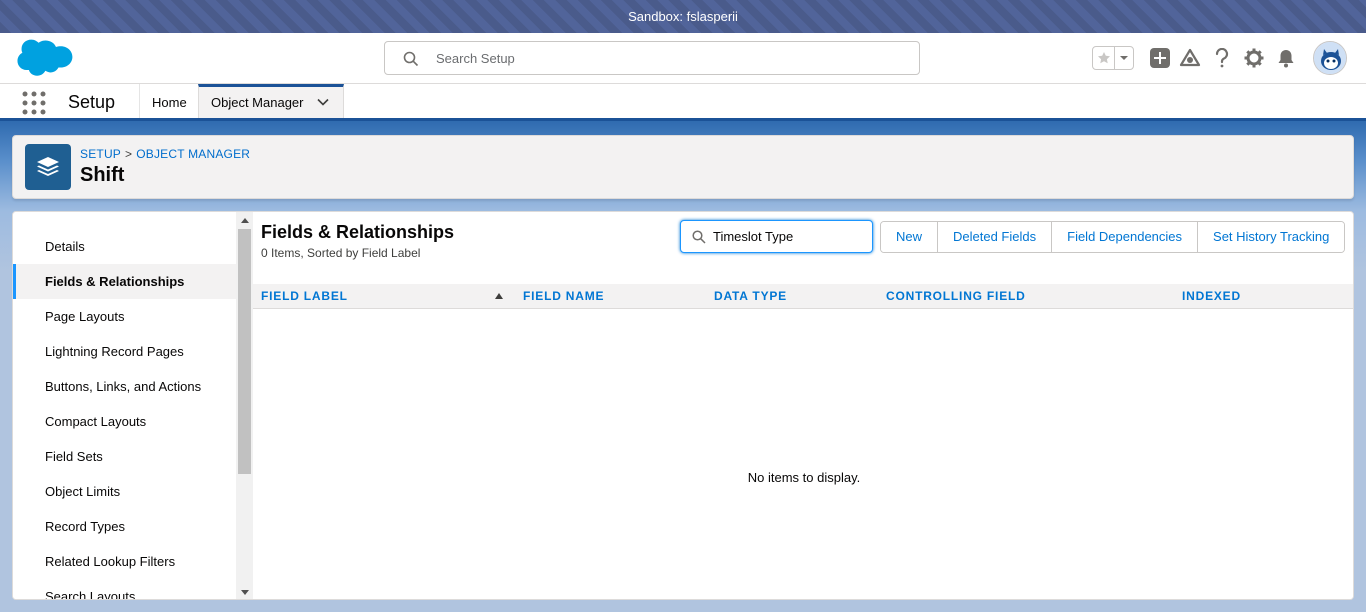  What do you see at coordinates (169, 101) in the screenshot?
I see `tab-home: Home` at bounding box center [169, 101].